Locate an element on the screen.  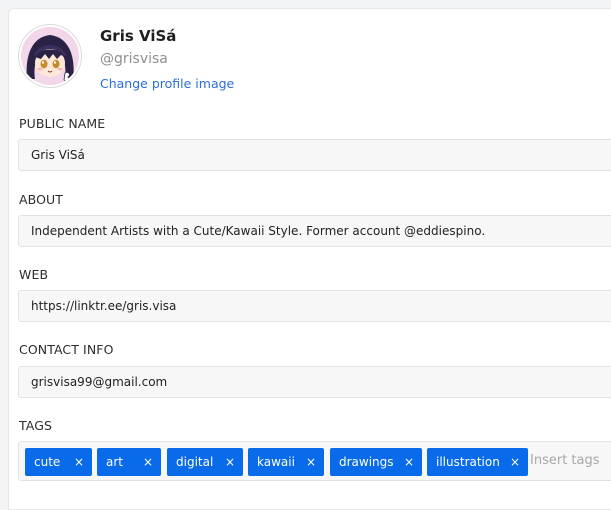
tag-chip: art × is located at coordinates (129, 462).